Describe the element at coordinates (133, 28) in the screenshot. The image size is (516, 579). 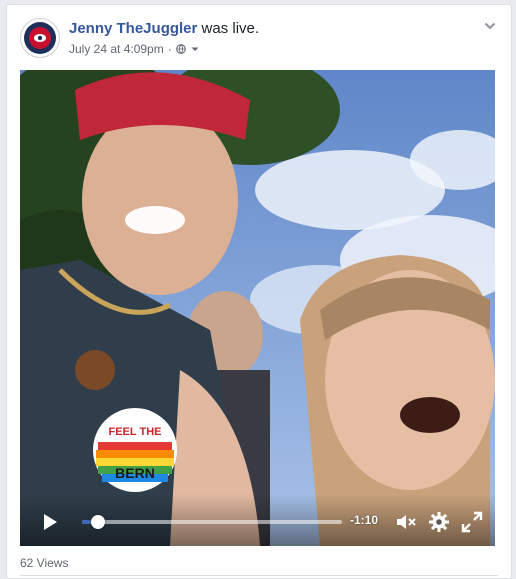
I see `author-name-link: Jenny TheJuggler` at that location.